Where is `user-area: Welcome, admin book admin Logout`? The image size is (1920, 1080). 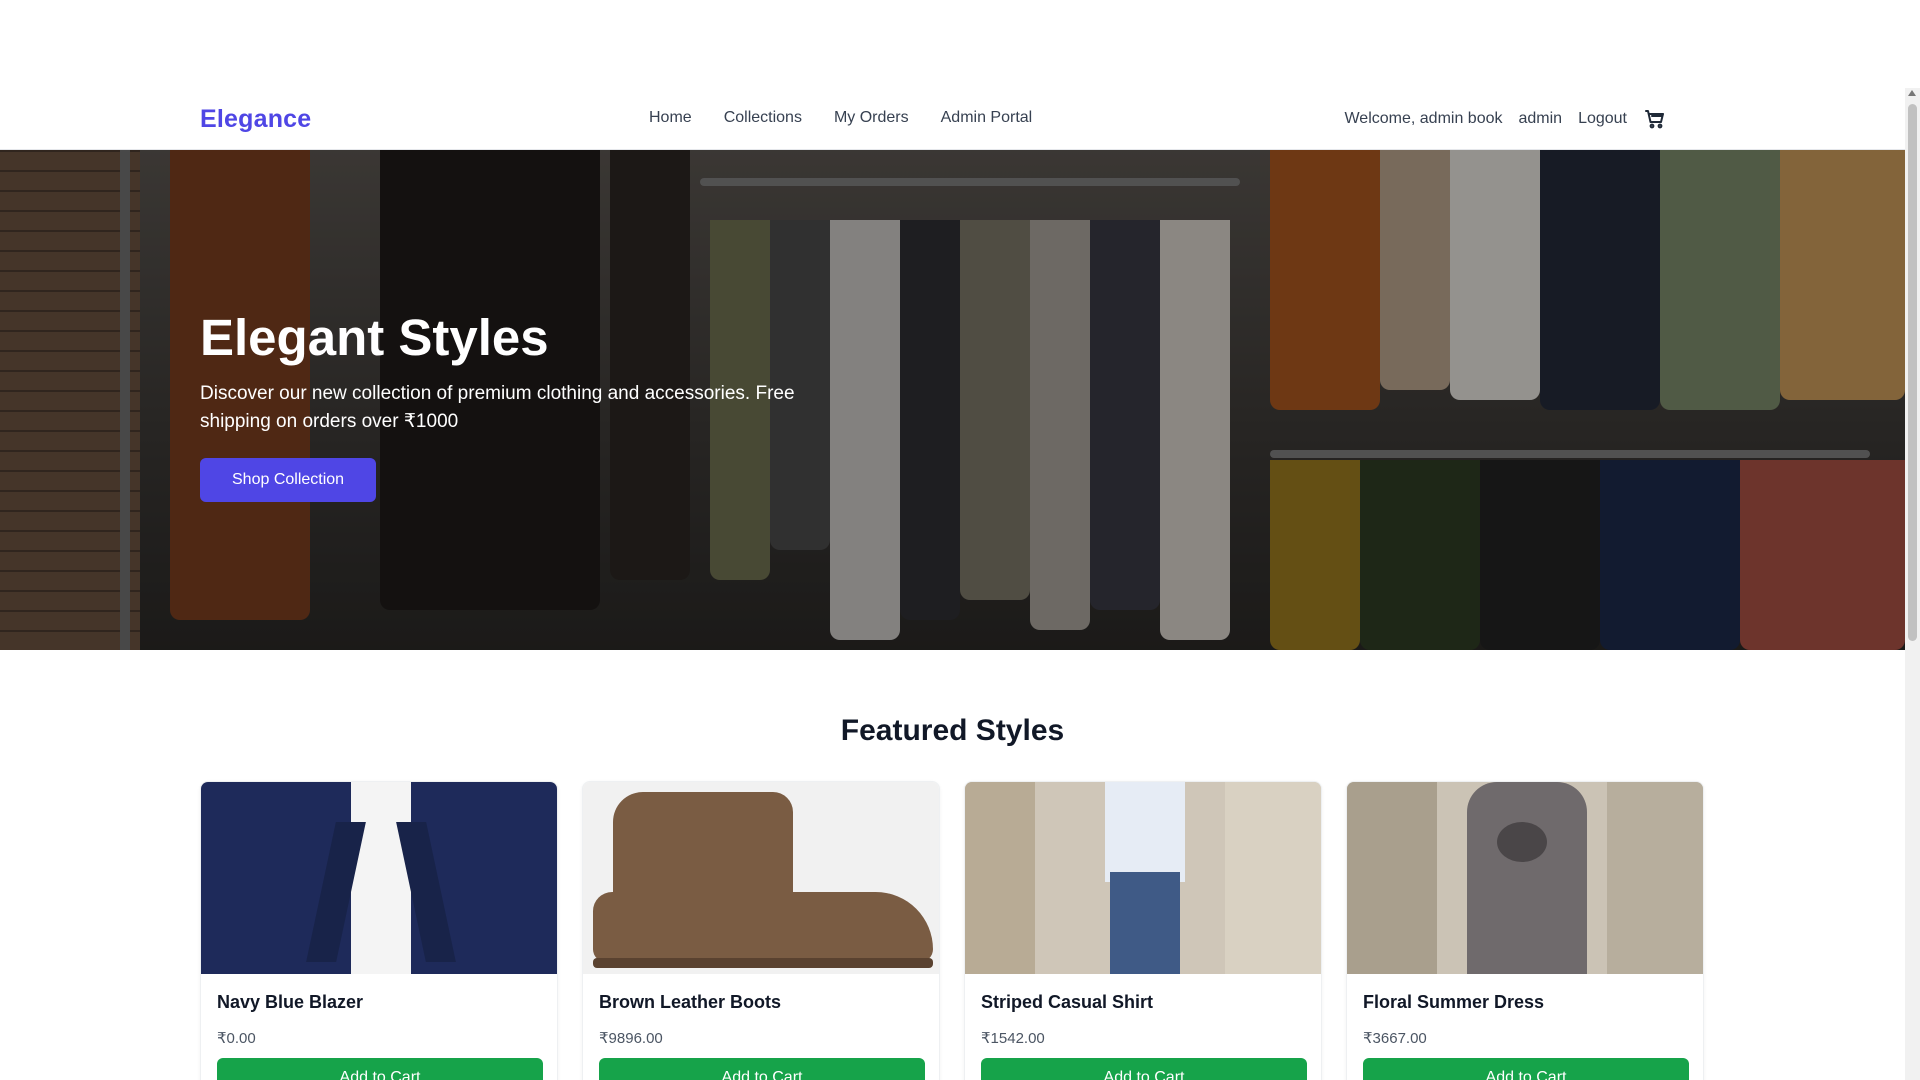 user-area: Welcome, admin book admin Logout is located at coordinates (1505, 119).